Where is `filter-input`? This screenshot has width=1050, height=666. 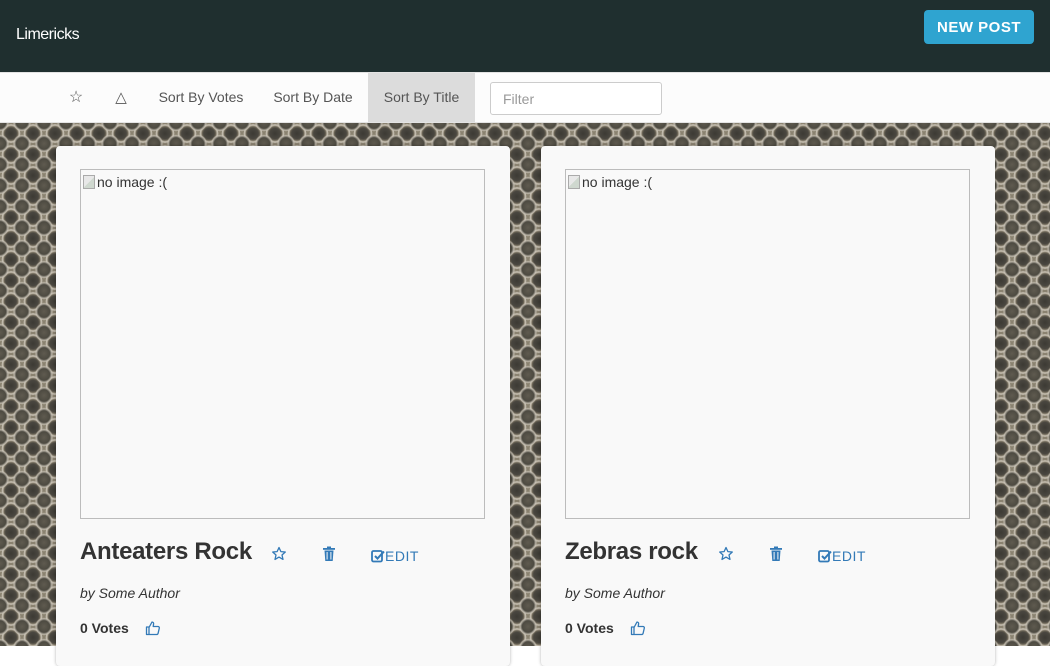
filter-input is located at coordinates (576, 98).